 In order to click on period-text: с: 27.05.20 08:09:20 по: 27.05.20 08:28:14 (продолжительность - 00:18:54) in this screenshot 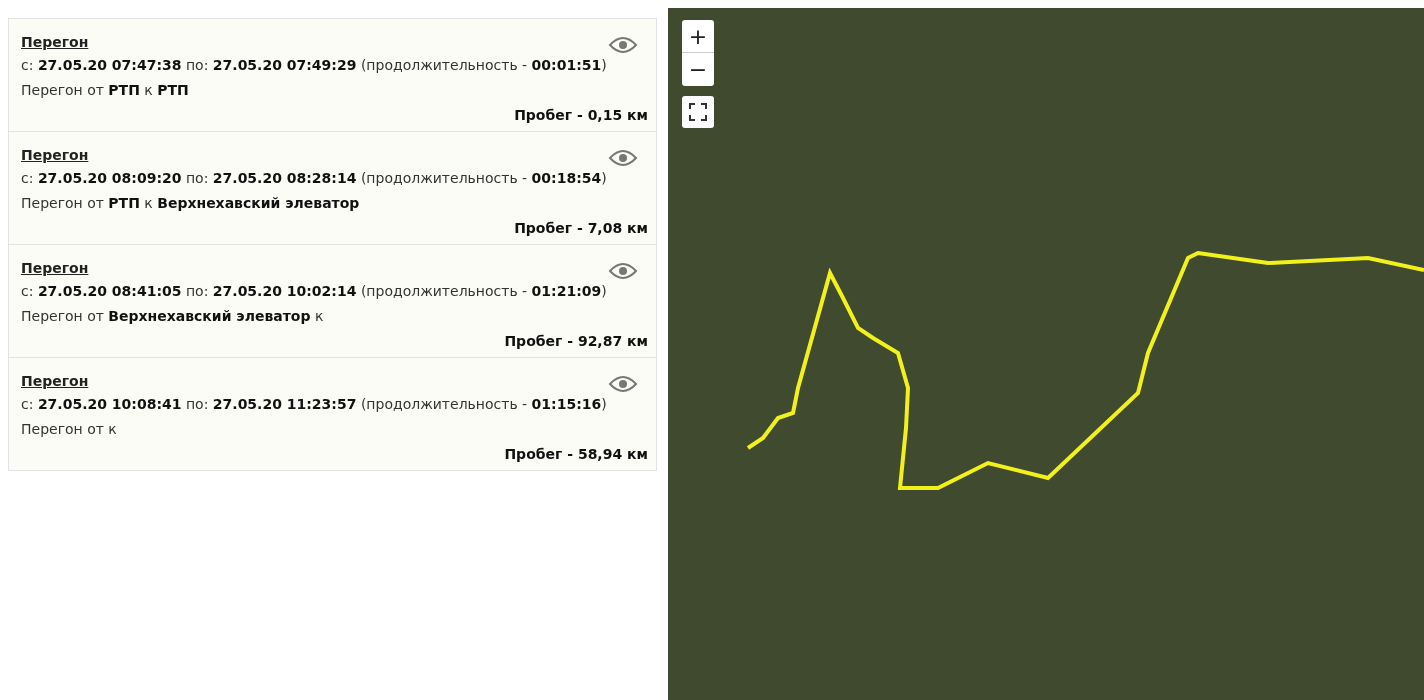, I will do `click(314, 178)`.